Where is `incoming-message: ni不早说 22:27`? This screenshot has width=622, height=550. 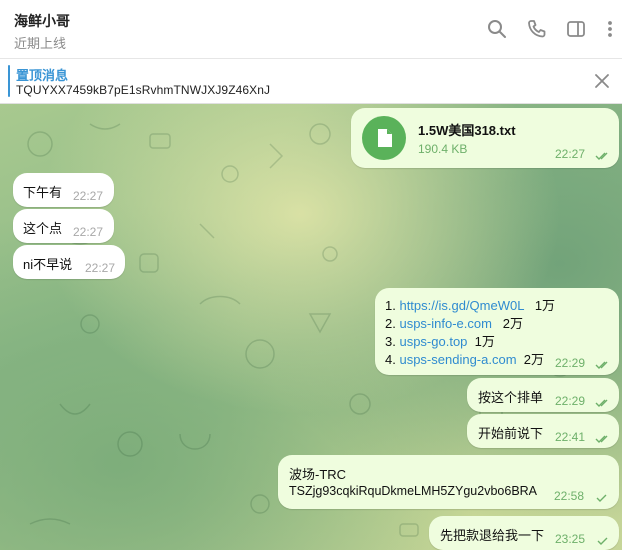 incoming-message: ni不早说 22:27 is located at coordinates (69, 262).